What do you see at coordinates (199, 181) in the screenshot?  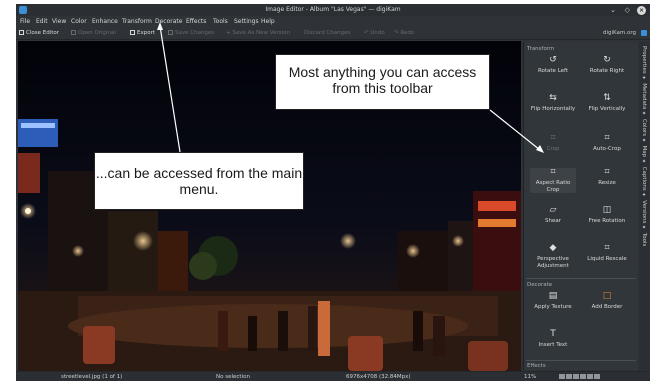 I see `callout-menu-annotation: ...can be accessed from the main menu.` at bounding box center [199, 181].